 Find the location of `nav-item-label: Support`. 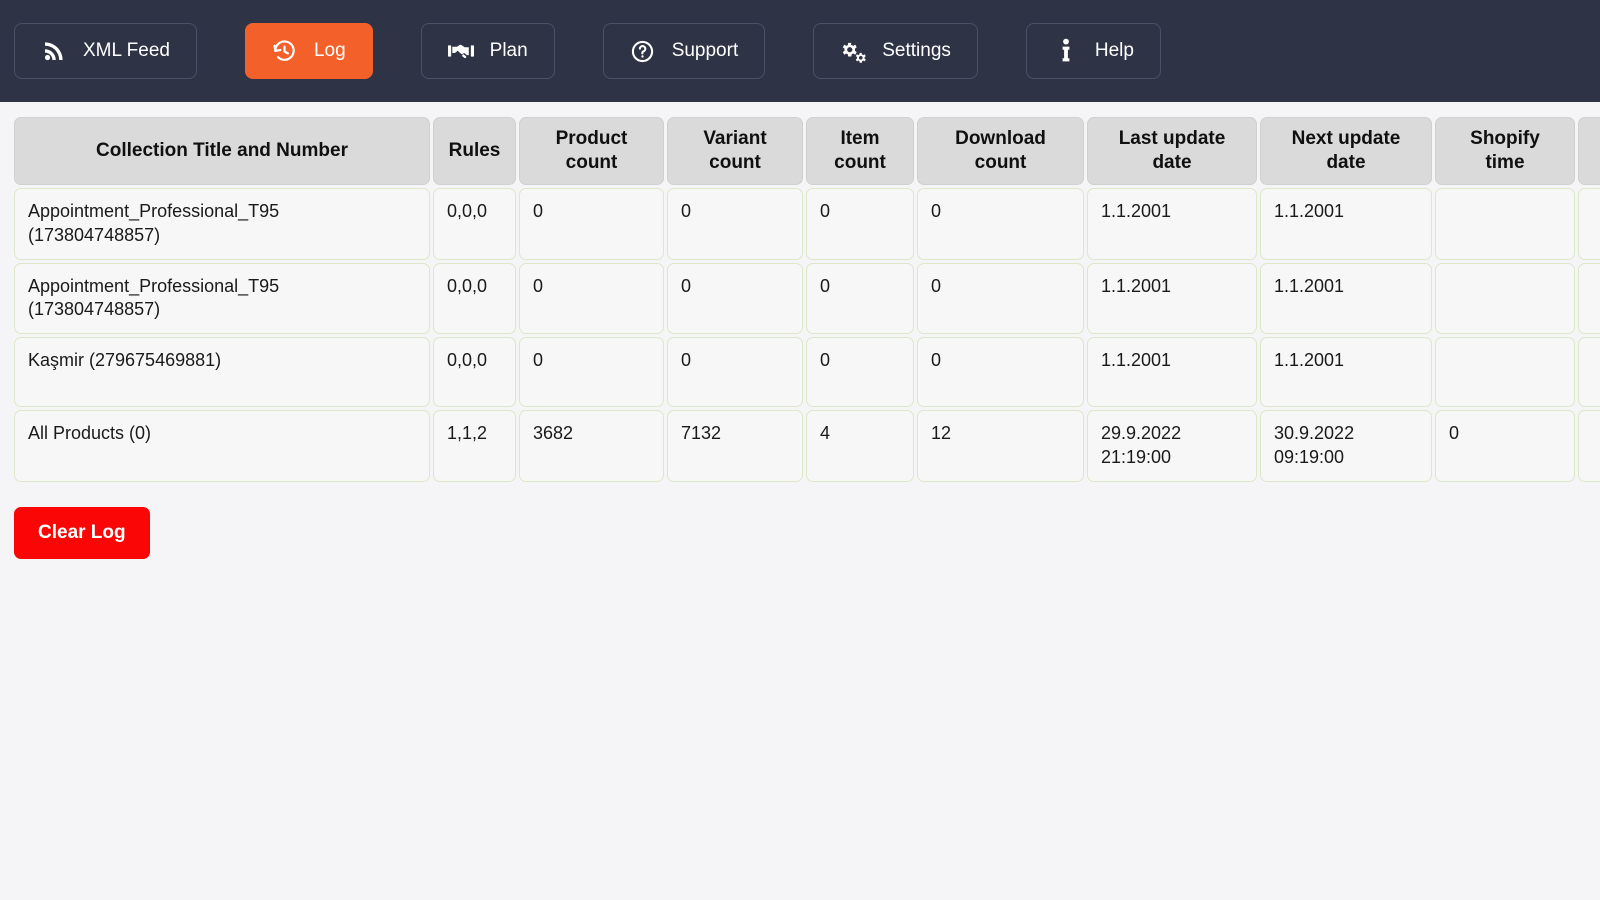

nav-item-label: Support is located at coordinates (705, 50).